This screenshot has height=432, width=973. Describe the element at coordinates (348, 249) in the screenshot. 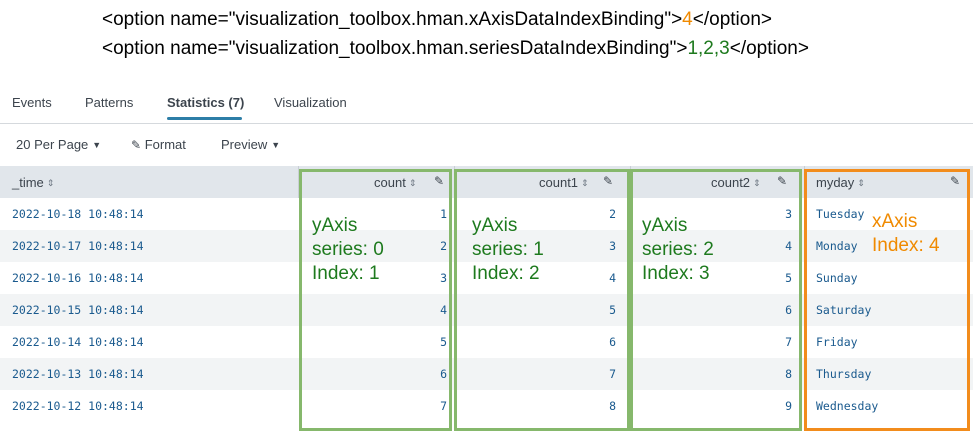

I see `annotation-series-0: yAxis series: 0 Index: 1` at that location.